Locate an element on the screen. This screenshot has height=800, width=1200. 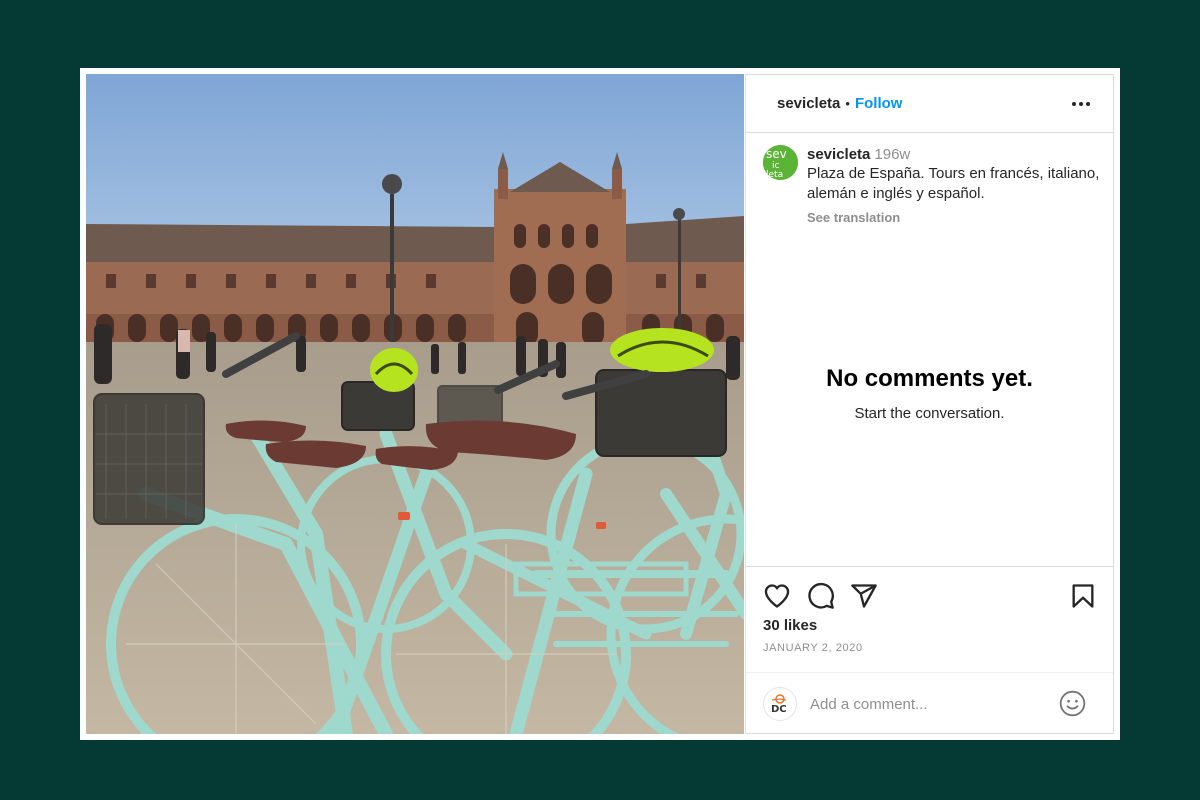
sevicleta-logo-icon: sev ic leta is located at coordinates (780, 162).